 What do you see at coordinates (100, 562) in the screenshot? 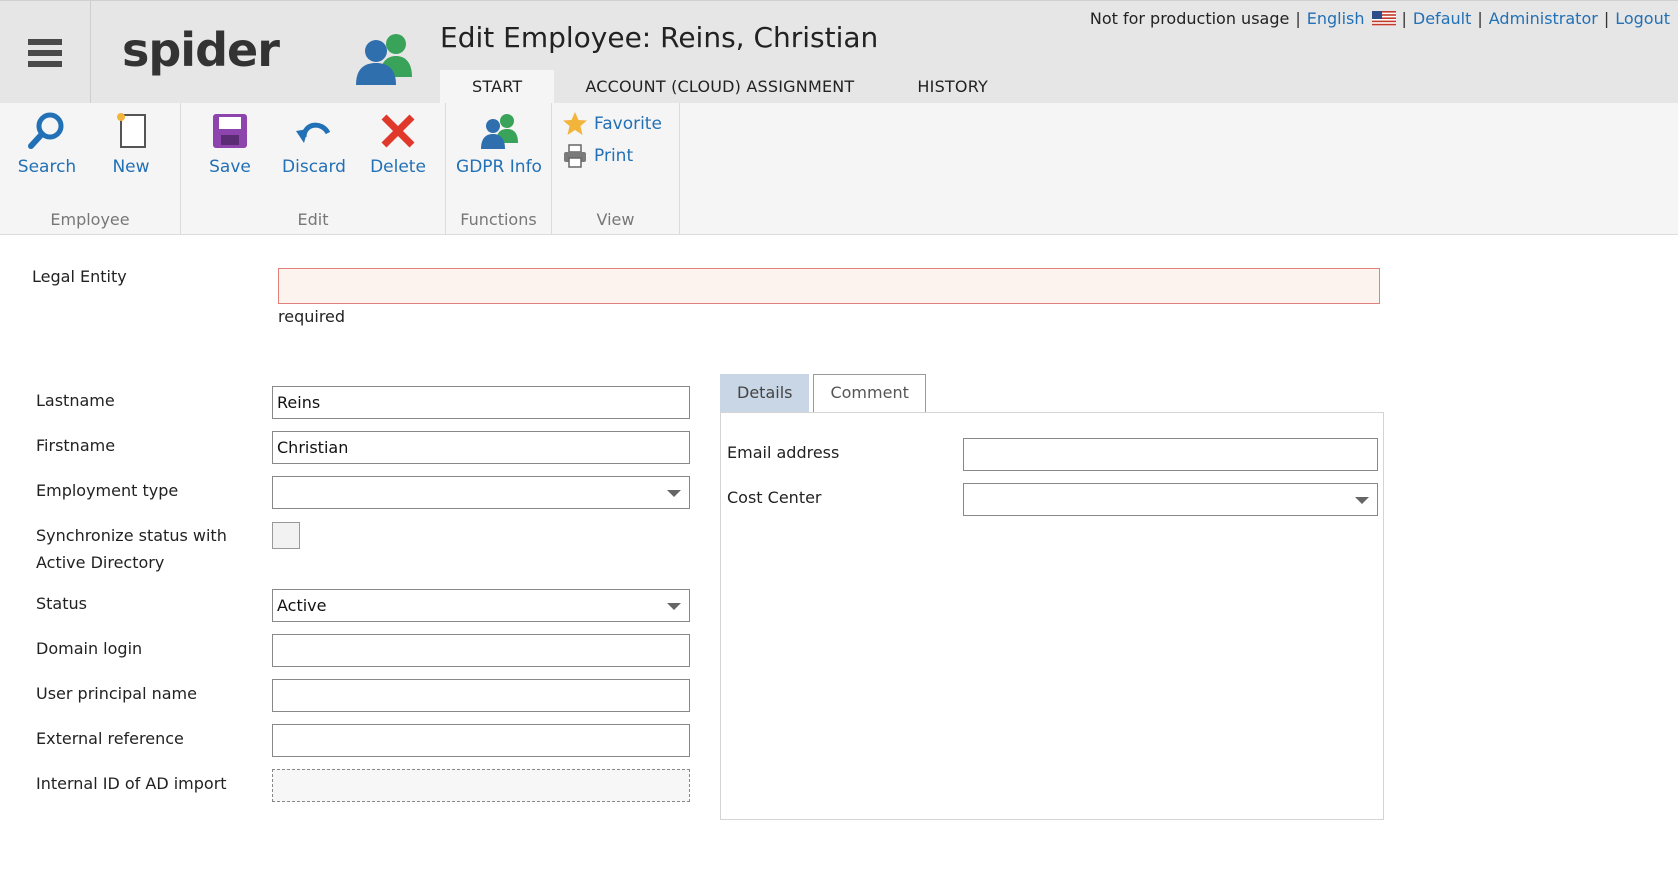
I see `sync-status-label-line2: Active Directory` at bounding box center [100, 562].